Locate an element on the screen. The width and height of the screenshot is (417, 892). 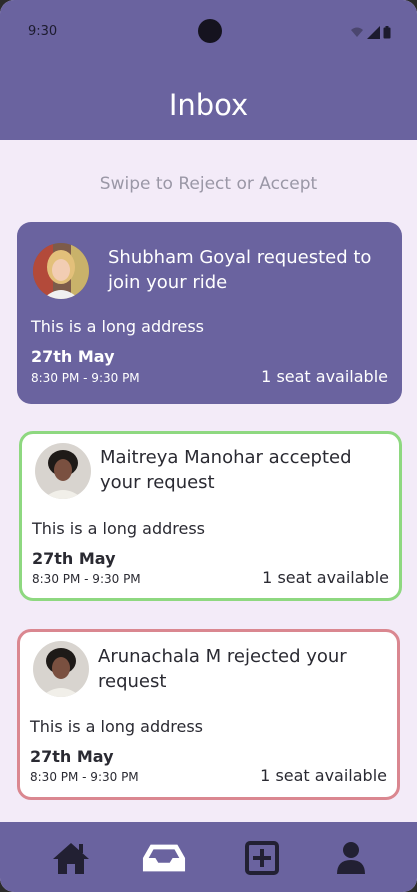
battery-icon is located at coordinates (387, 31).